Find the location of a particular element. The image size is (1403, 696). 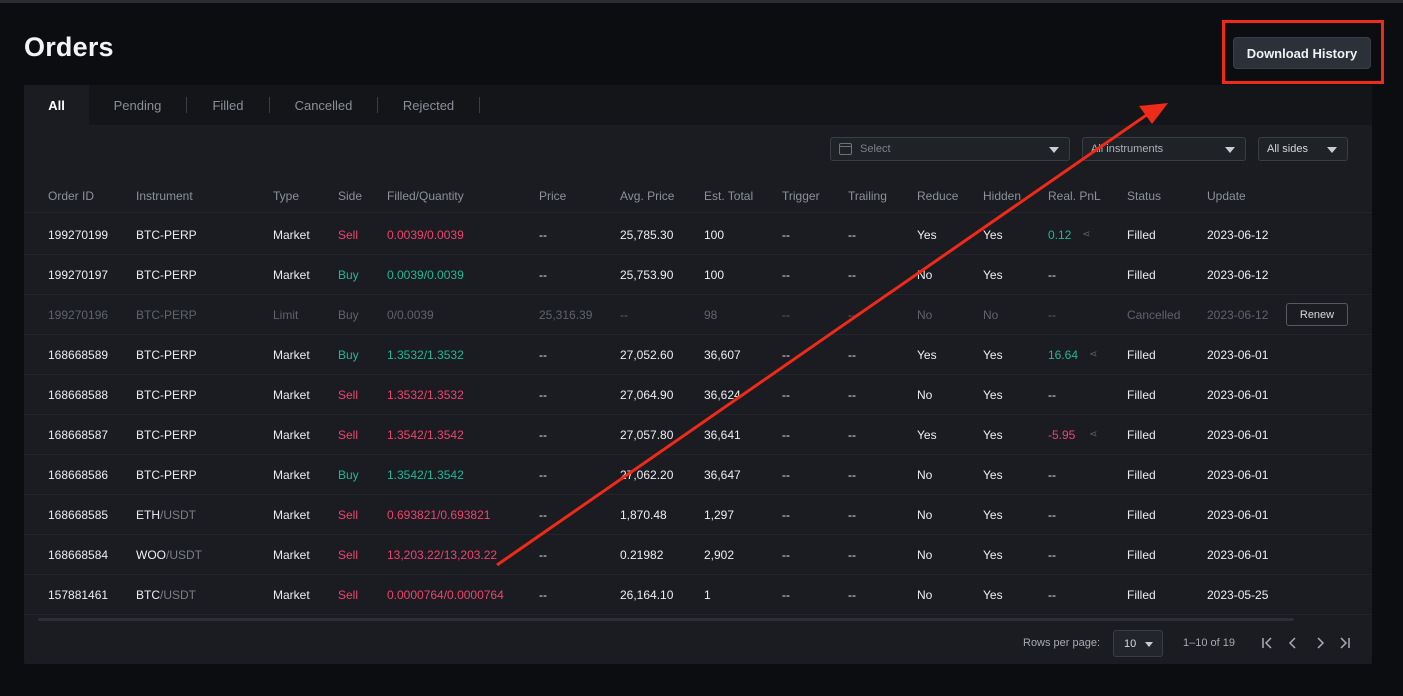

instrument-select: All instruments is located at coordinates (1164, 149).